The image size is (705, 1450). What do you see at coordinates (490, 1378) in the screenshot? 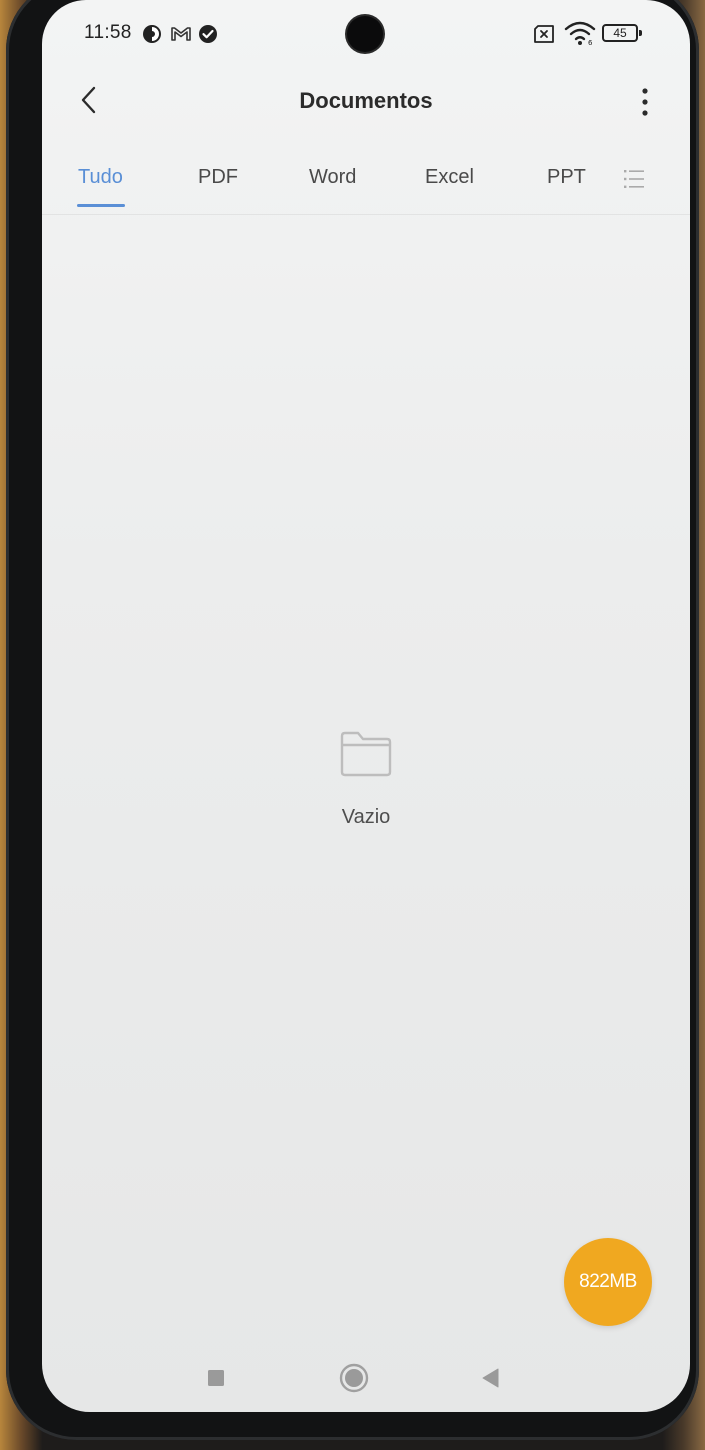
I see `back-icon` at bounding box center [490, 1378].